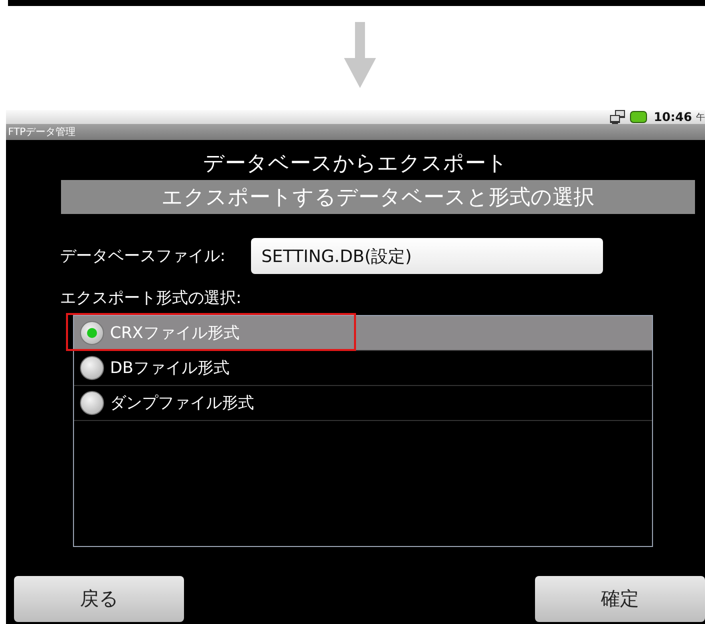  I want to click on clock-meridiem: 午, so click(700, 118).